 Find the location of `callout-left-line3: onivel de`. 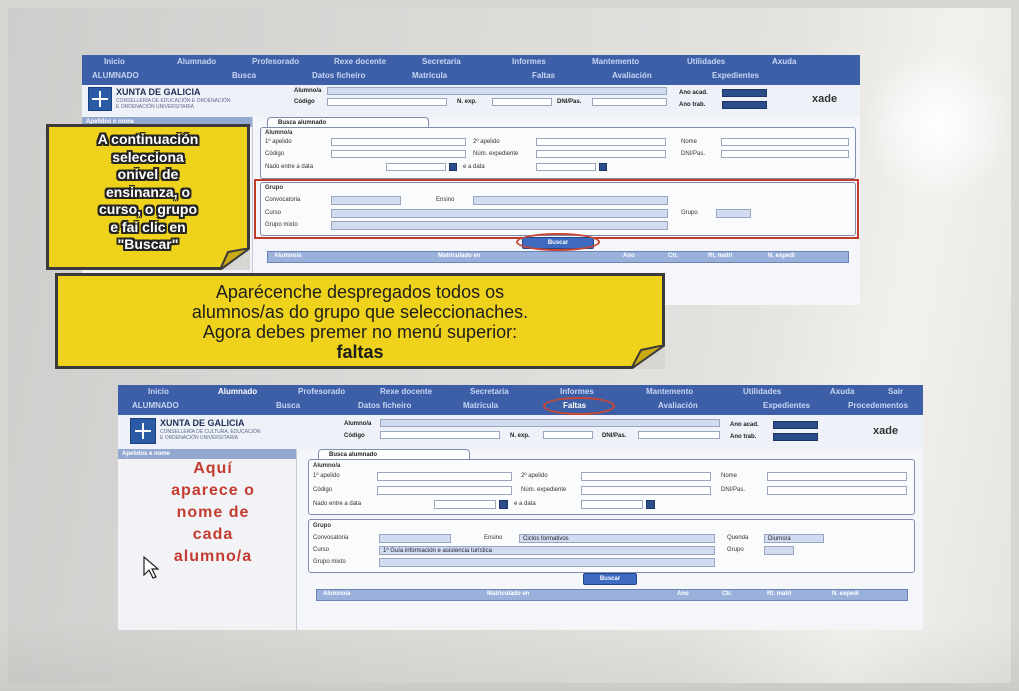

callout-left-line3: onivel de is located at coordinates (148, 174).